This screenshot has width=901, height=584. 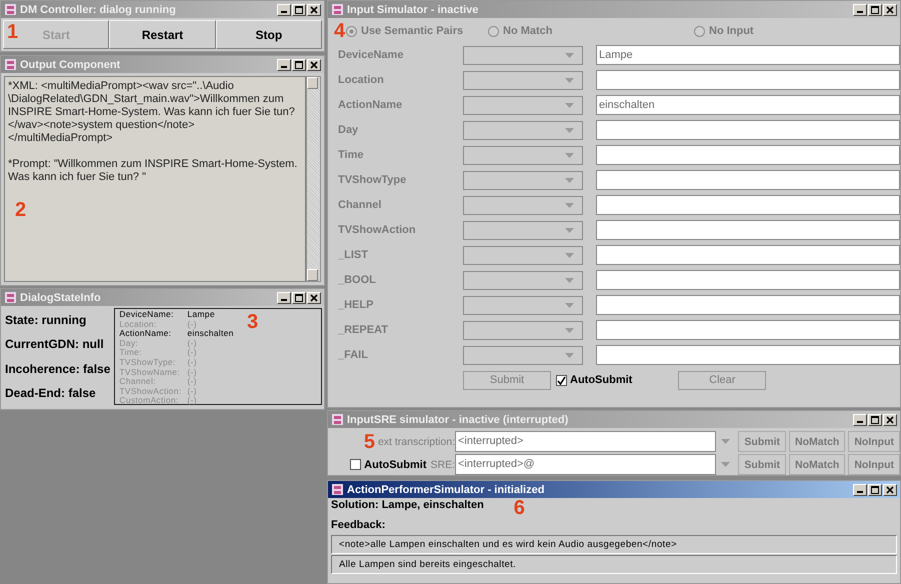 What do you see at coordinates (585, 441) in the screenshot?
I see `transcription-field: <interrupted>` at bounding box center [585, 441].